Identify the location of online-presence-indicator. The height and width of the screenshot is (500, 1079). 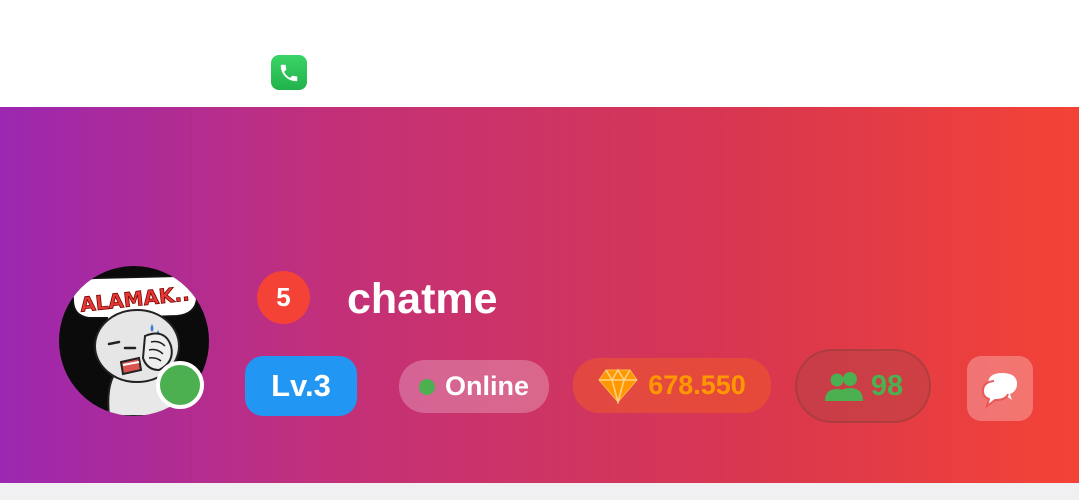
(180, 385).